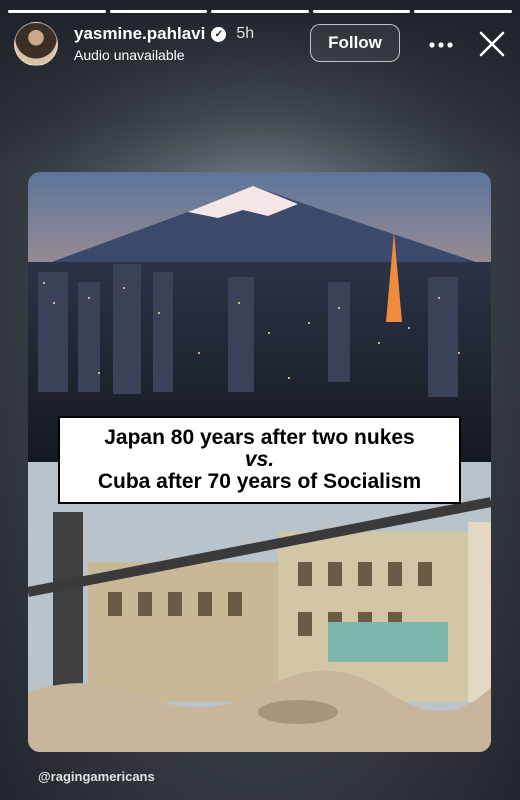 This screenshot has width=520, height=800. I want to click on verified-badge-icon: ✓, so click(219, 34).